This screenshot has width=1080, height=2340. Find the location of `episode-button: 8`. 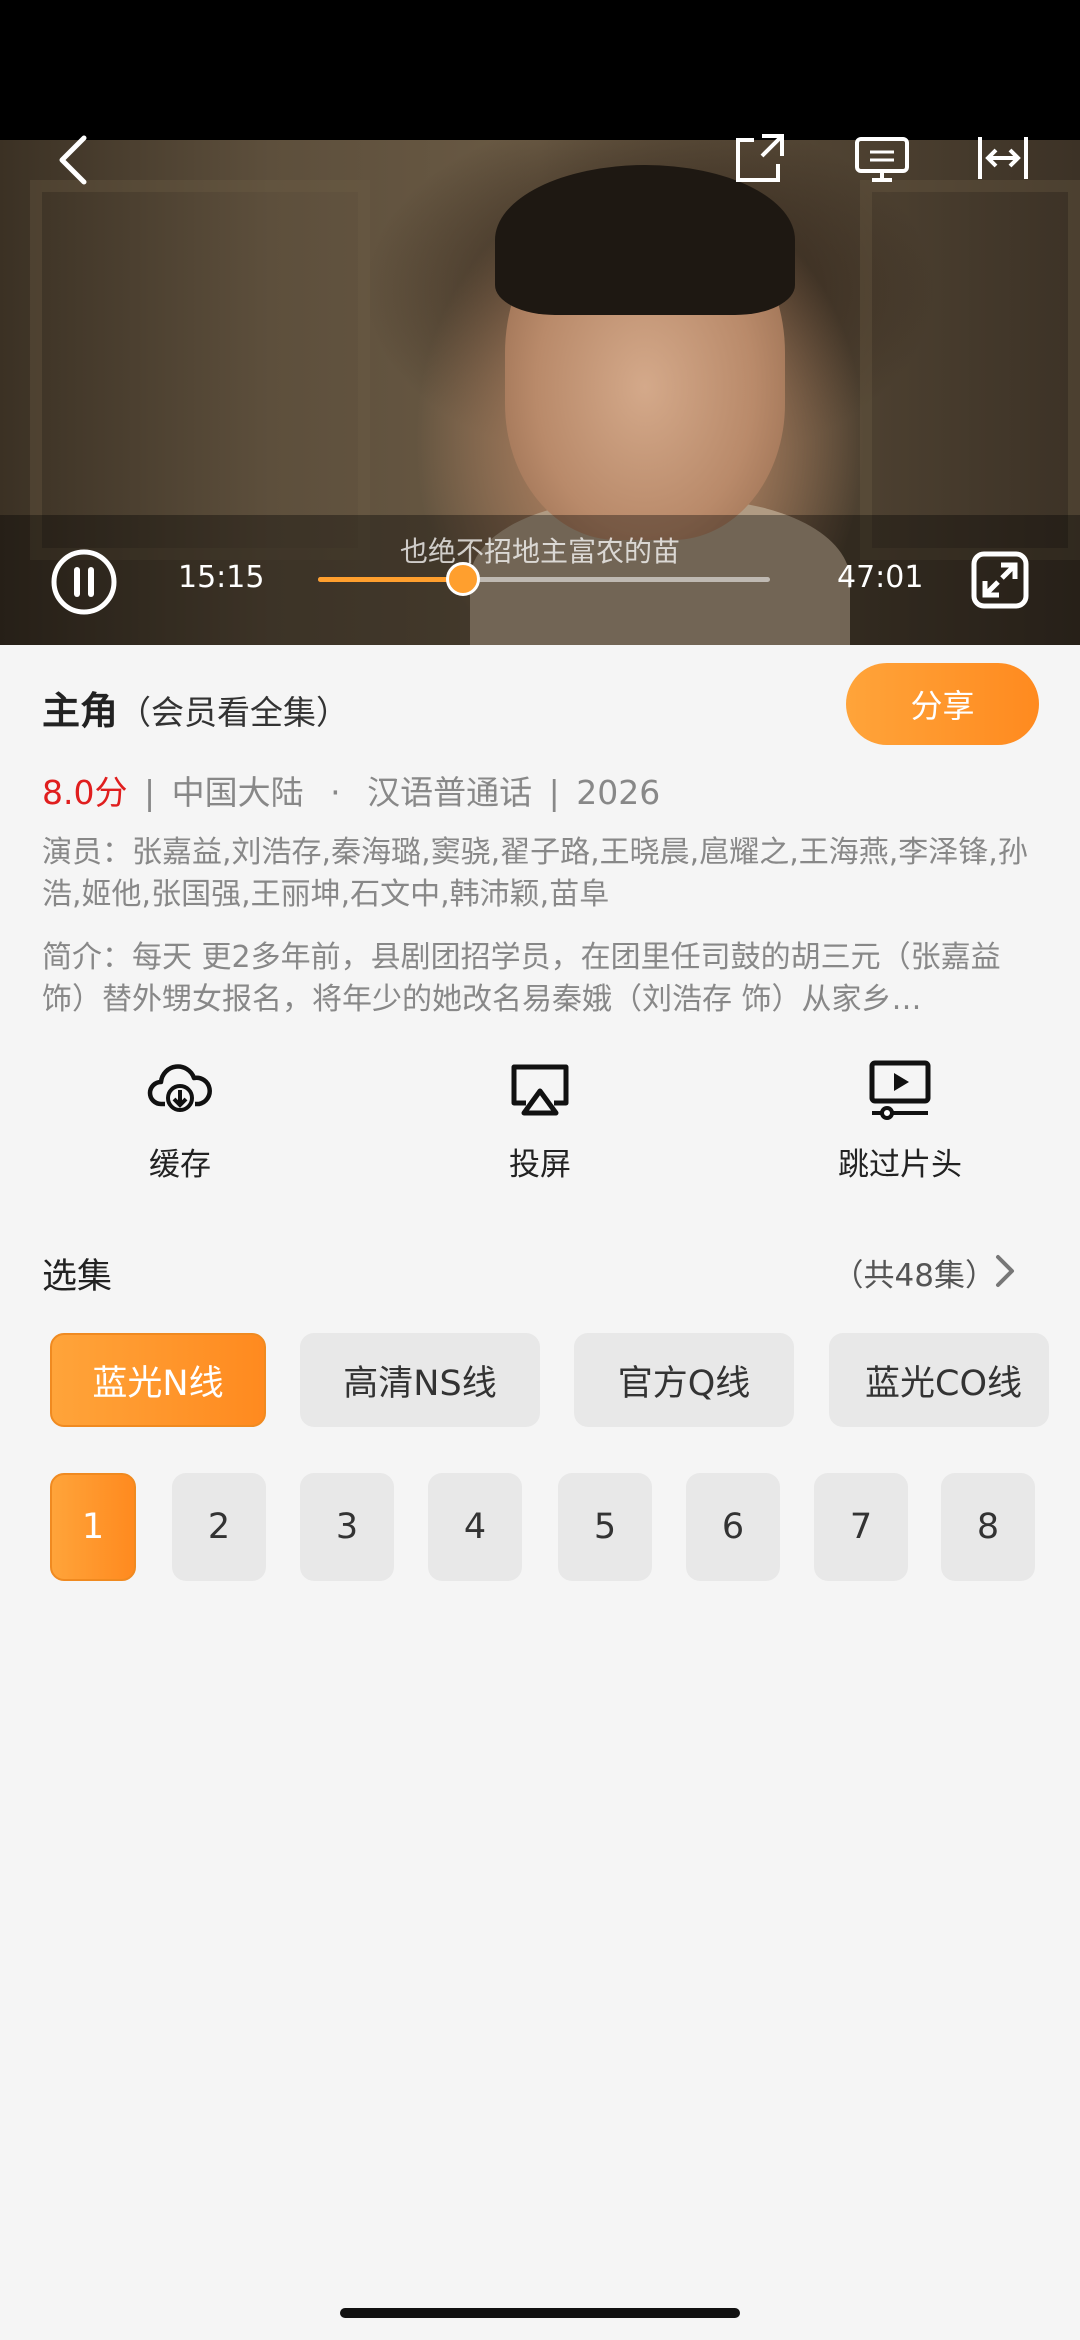

episode-button: 8 is located at coordinates (988, 1527).